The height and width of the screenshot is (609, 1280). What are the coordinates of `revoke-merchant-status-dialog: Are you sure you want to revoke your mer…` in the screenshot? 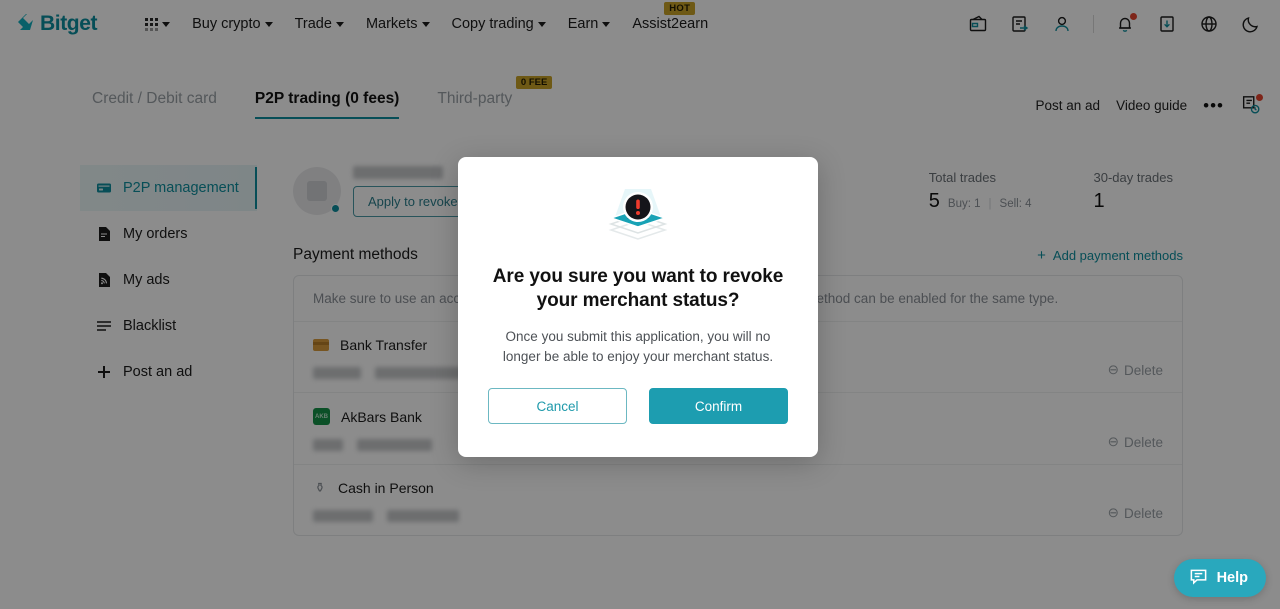 It's located at (638, 307).